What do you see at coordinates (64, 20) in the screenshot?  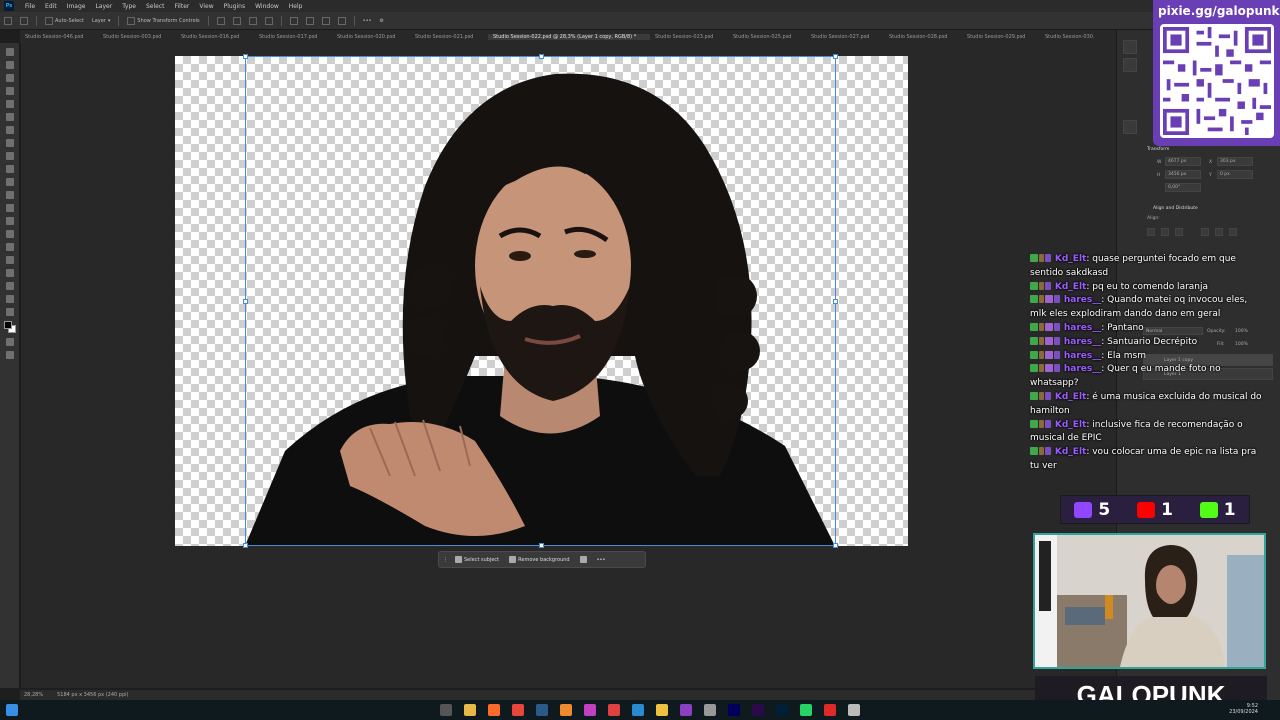 I see `auto-select-checkbox: Auto-Select` at bounding box center [64, 20].